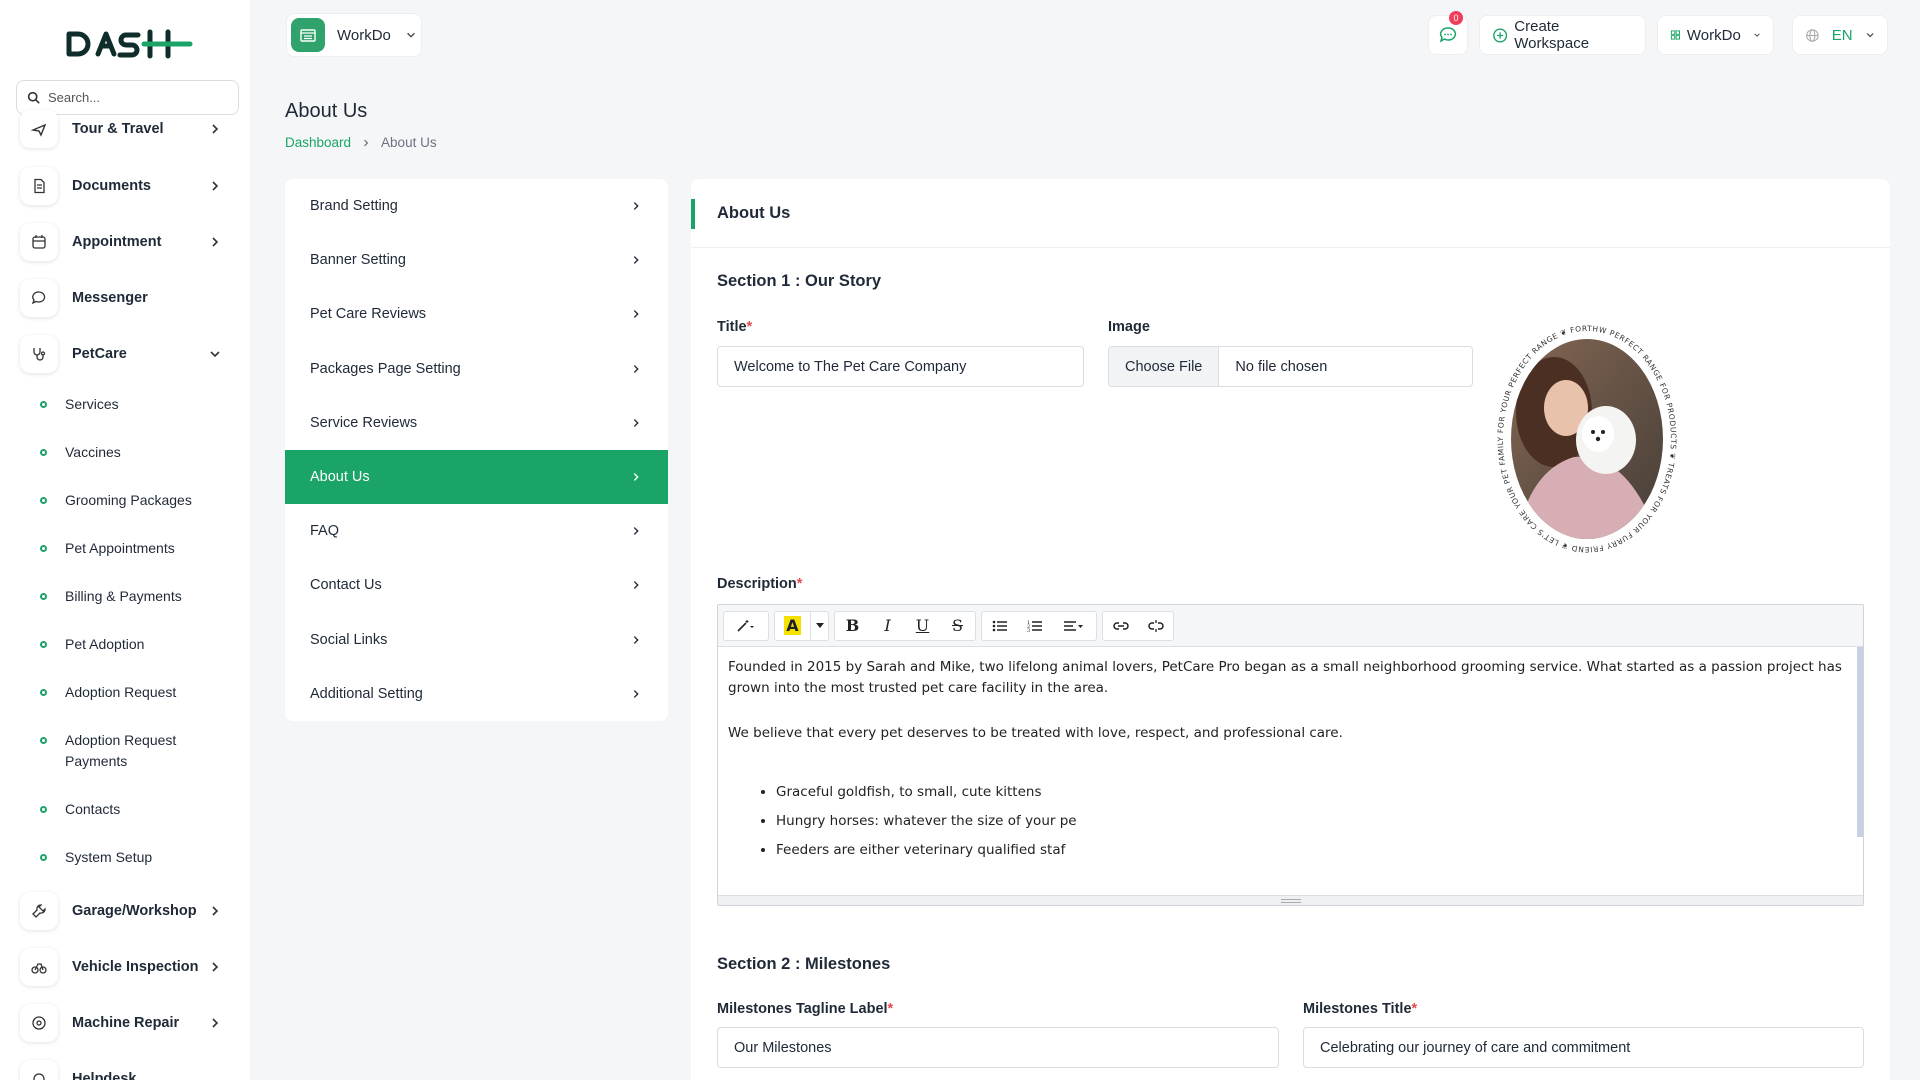 The height and width of the screenshot is (1080, 1920). I want to click on milestones-title-input, so click(1583, 1047).